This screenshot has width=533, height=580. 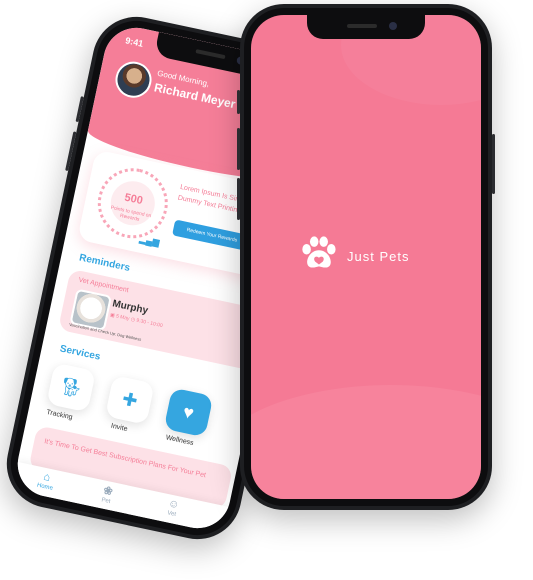 I want to click on brand-logo: Just Pets, so click(x=366, y=255).